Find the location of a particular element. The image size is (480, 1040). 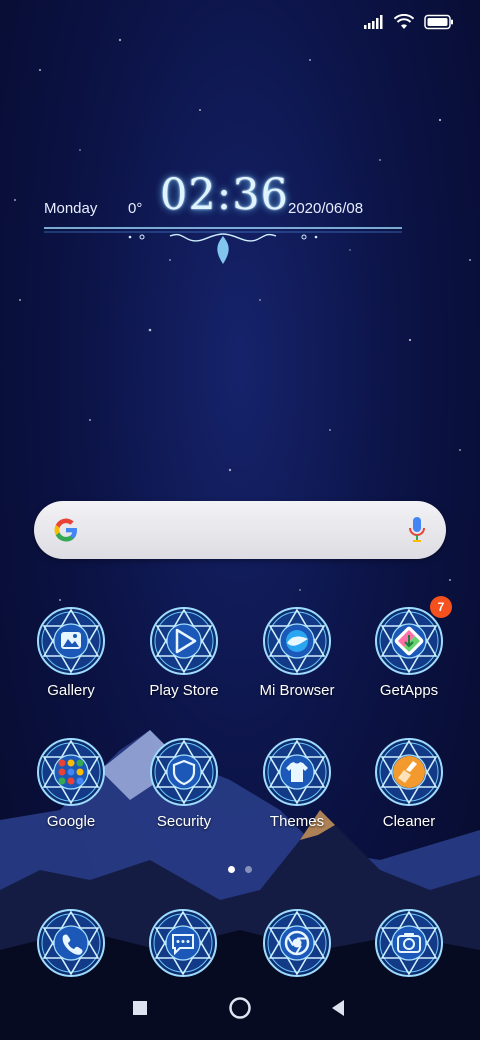

day-label: Monday is located at coordinates (71, 208).